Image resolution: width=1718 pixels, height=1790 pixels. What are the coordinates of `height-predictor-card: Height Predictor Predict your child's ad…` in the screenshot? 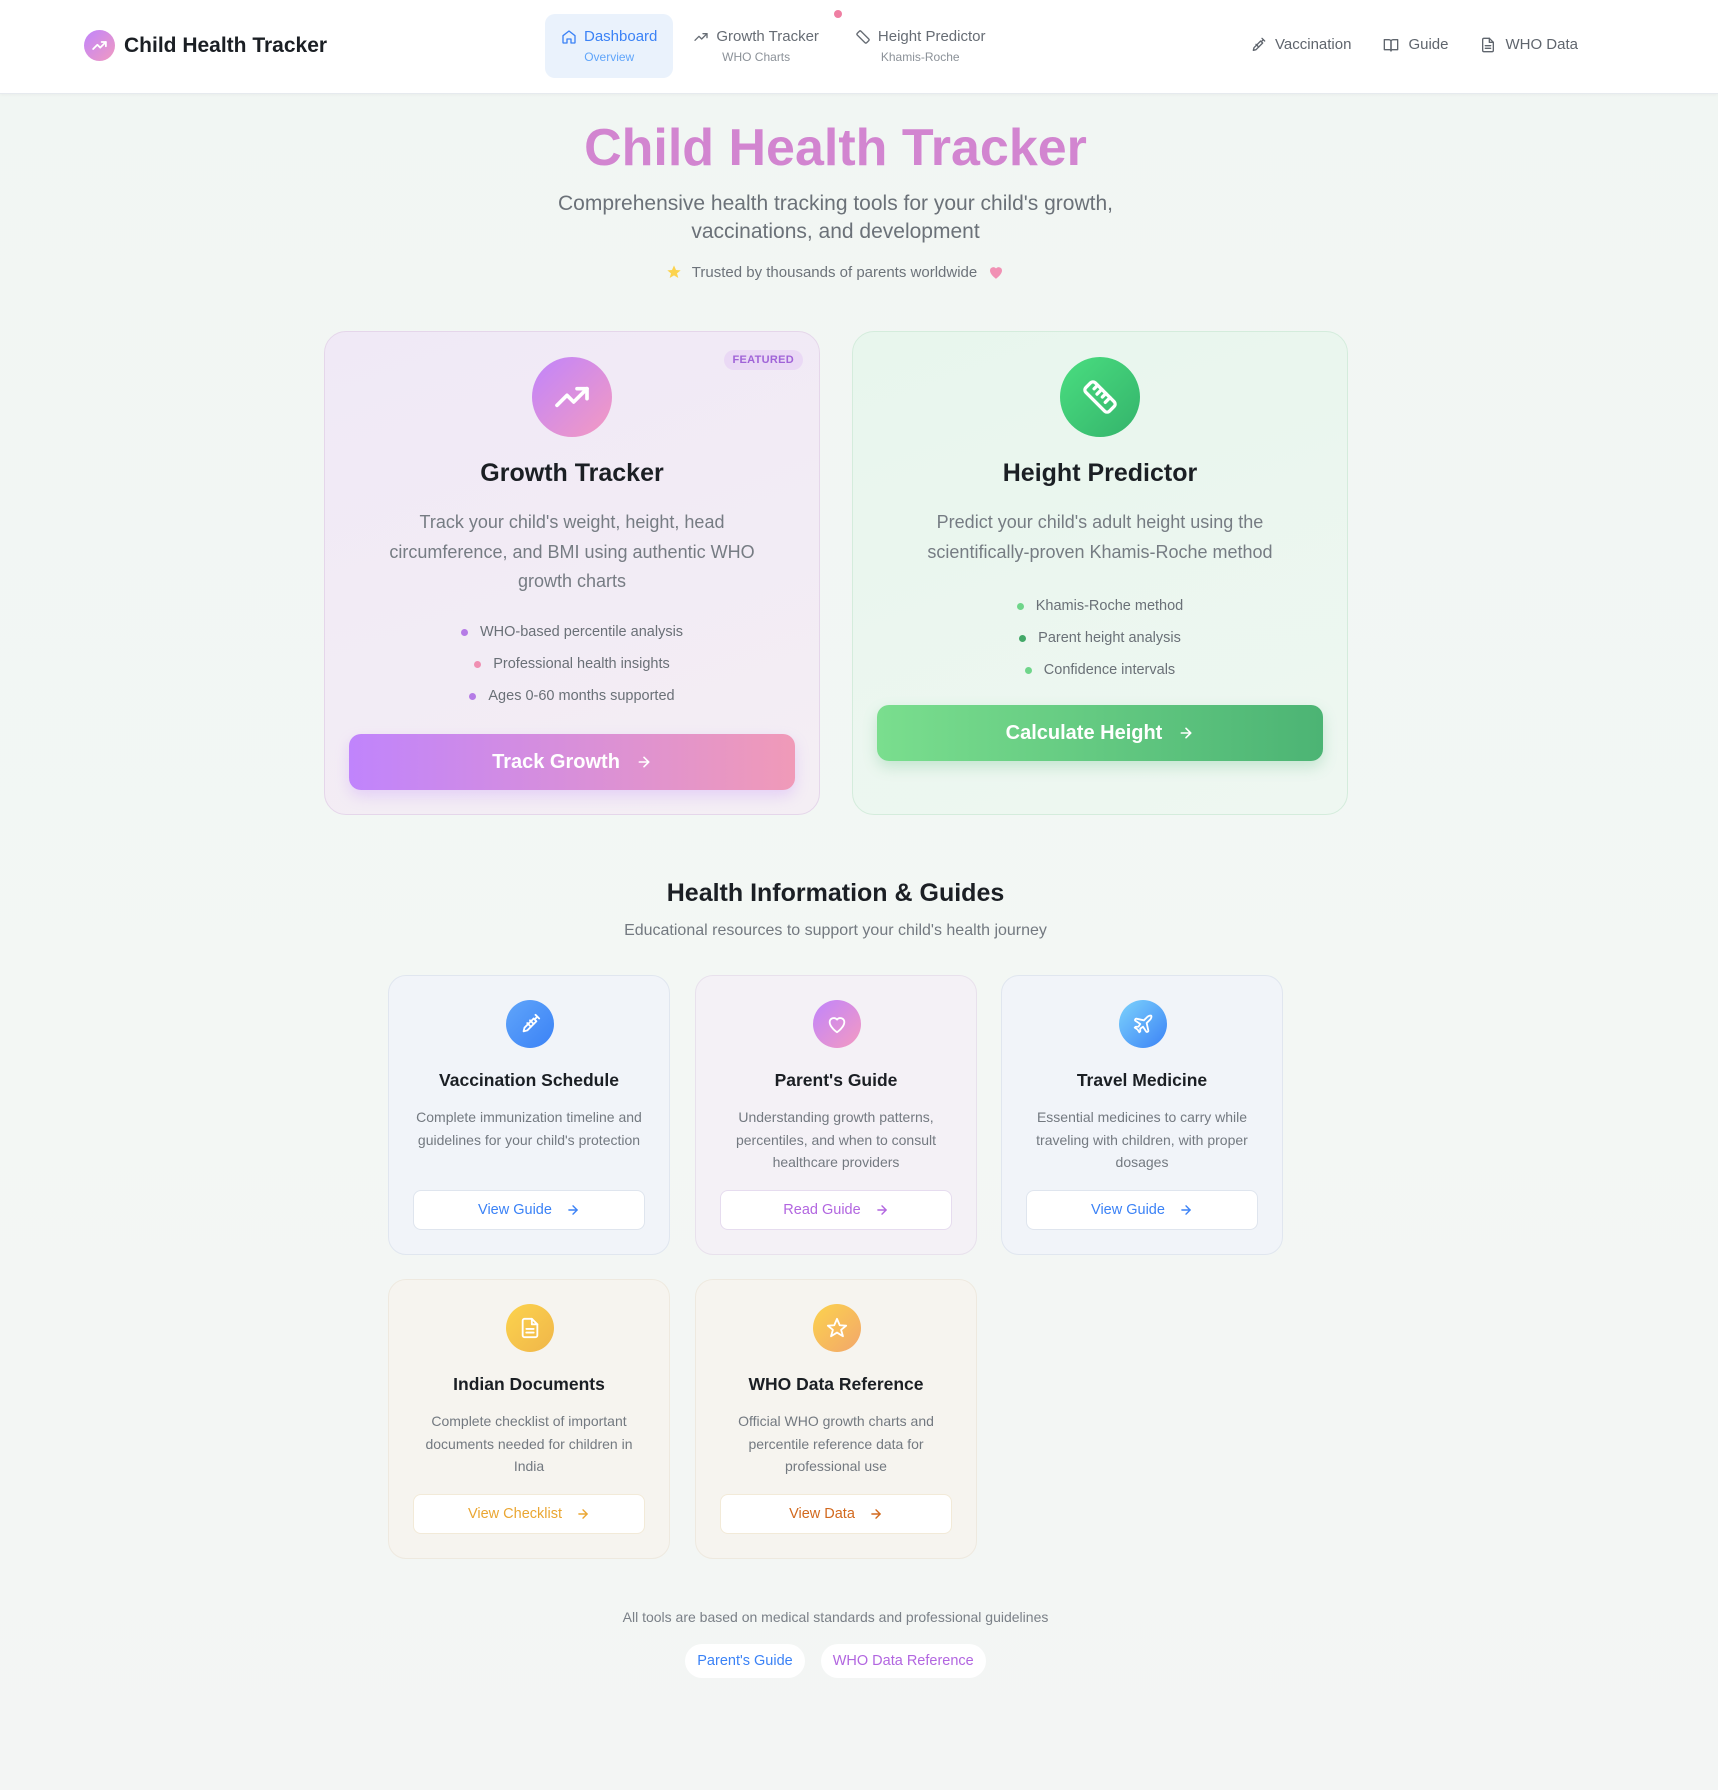 It's located at (1100, 573).